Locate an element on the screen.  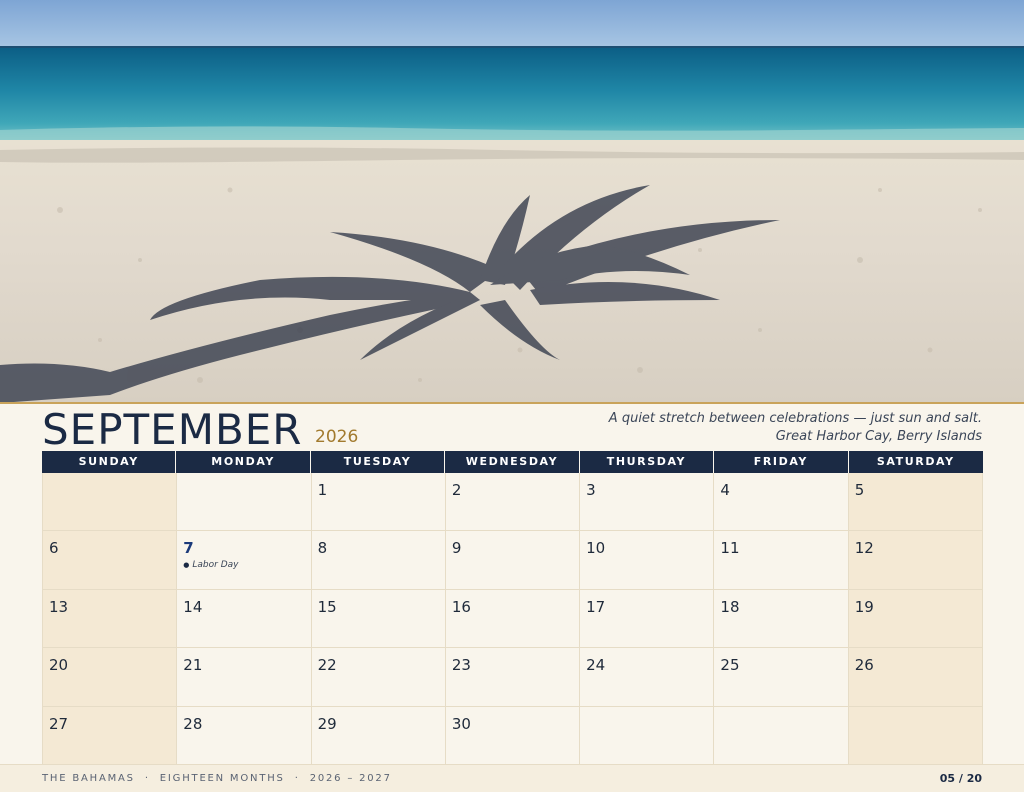
day-cell: 19 is located at coordinates (915, 619).